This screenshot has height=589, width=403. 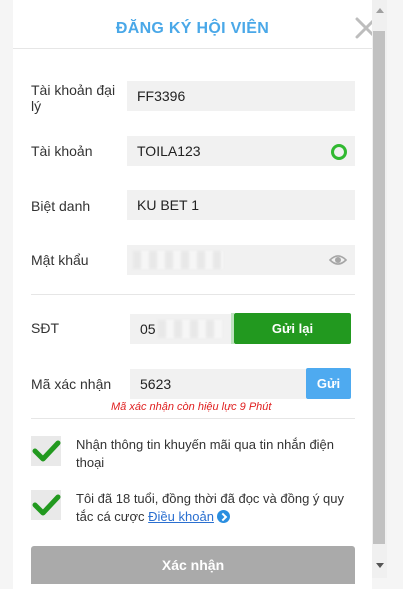 I want to click on send-code-button: Gửi, so click(x=328, y=383).